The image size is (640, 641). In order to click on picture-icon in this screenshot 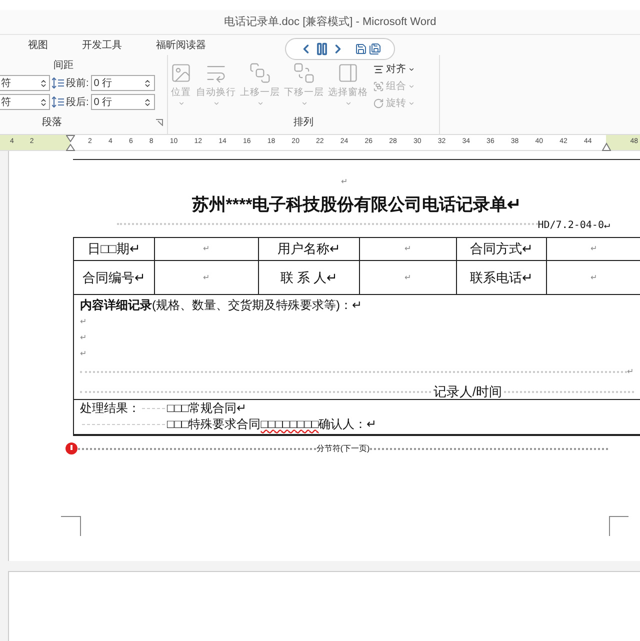, I will do `click(181, 73)`.